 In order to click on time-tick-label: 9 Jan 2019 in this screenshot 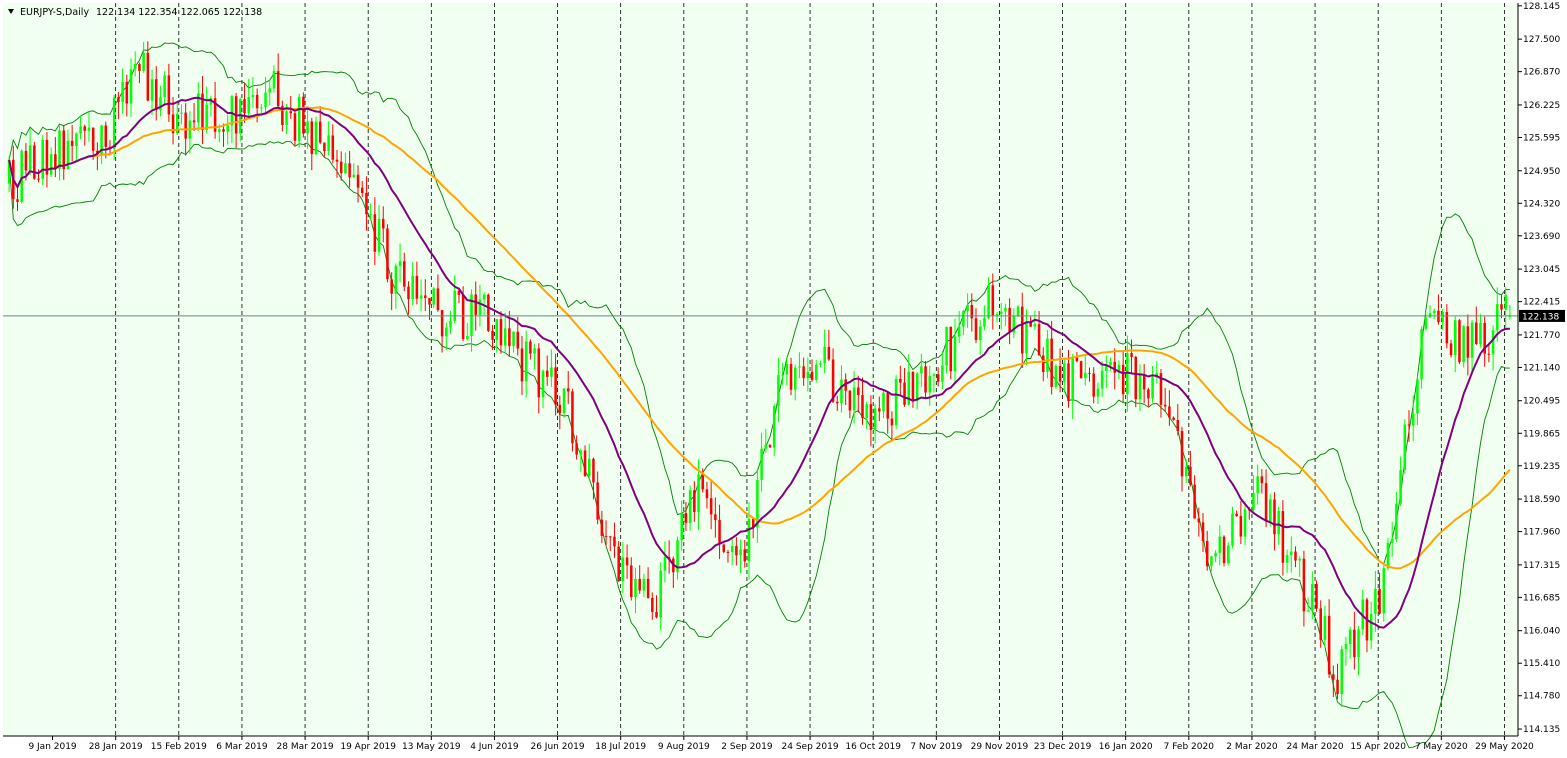, I will do `click(52, 747)`.